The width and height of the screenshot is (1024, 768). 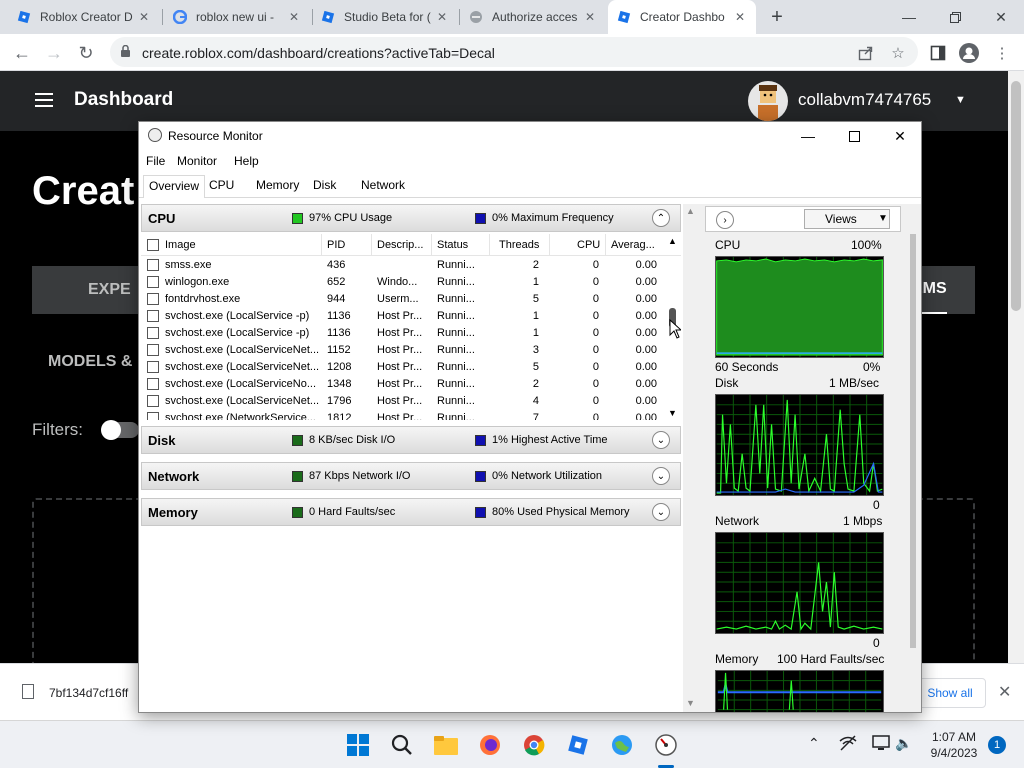 I want to click on chrome-icon, so click(x=534, y=745).